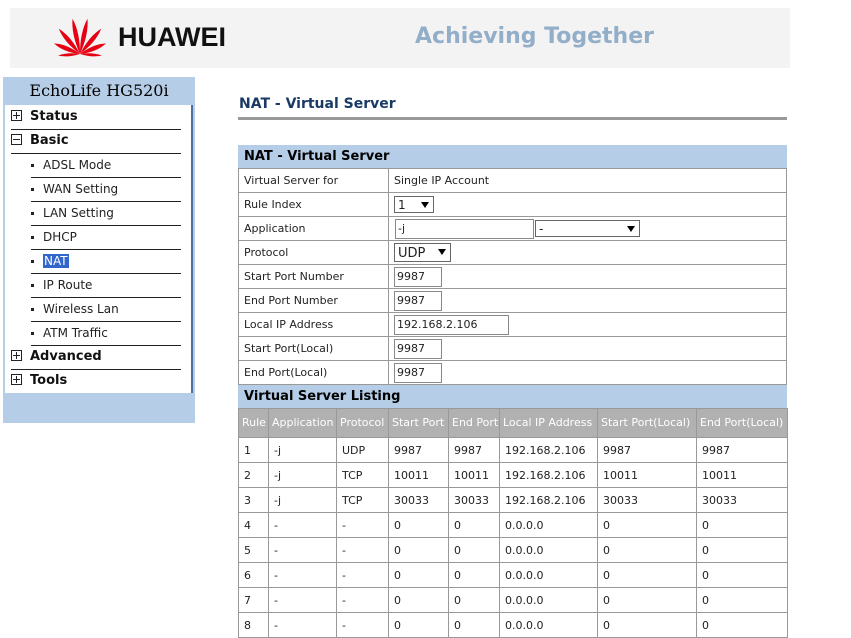  What do you see at coordinates (16, 139) in the screenshot?
I see `minus-box-icon` at bounding box center [16, 139].